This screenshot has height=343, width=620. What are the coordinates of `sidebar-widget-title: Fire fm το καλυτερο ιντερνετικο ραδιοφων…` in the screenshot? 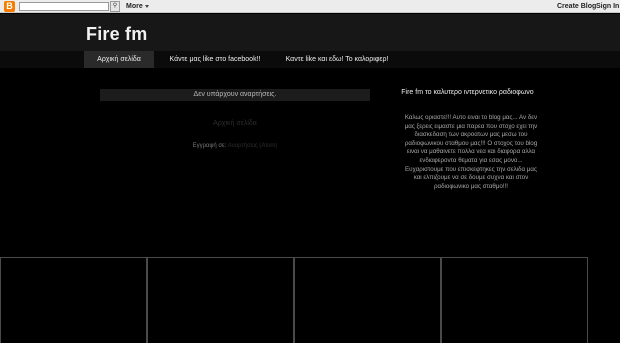 It's located at (467, 92).